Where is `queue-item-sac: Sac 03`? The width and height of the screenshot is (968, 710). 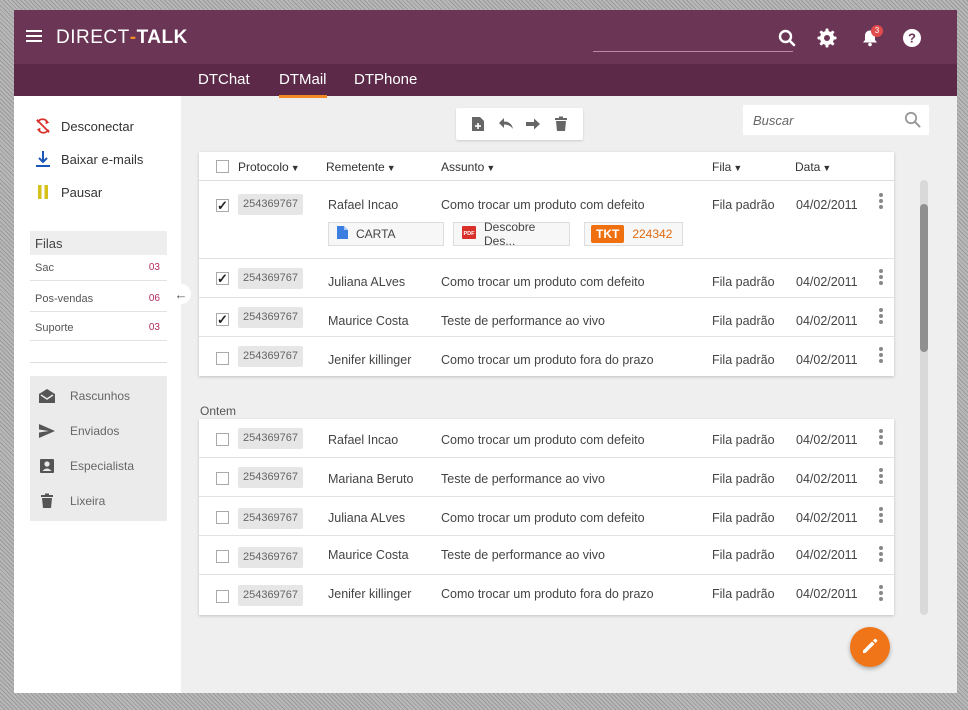
queue-item-sac: Sac 03 is located at coordinates (98, 268).